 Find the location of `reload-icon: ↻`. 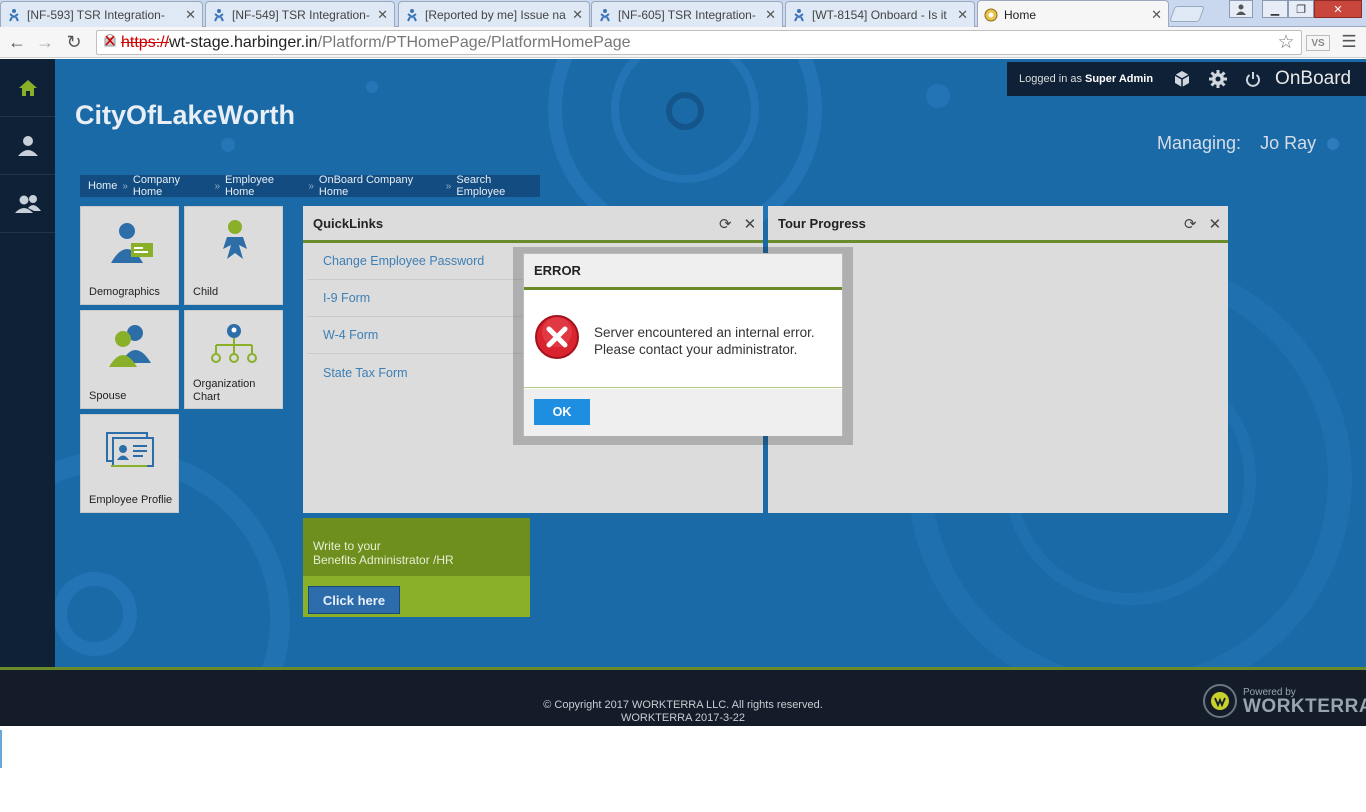

reload-icon: ↻ is located at coordinates (74, 41).